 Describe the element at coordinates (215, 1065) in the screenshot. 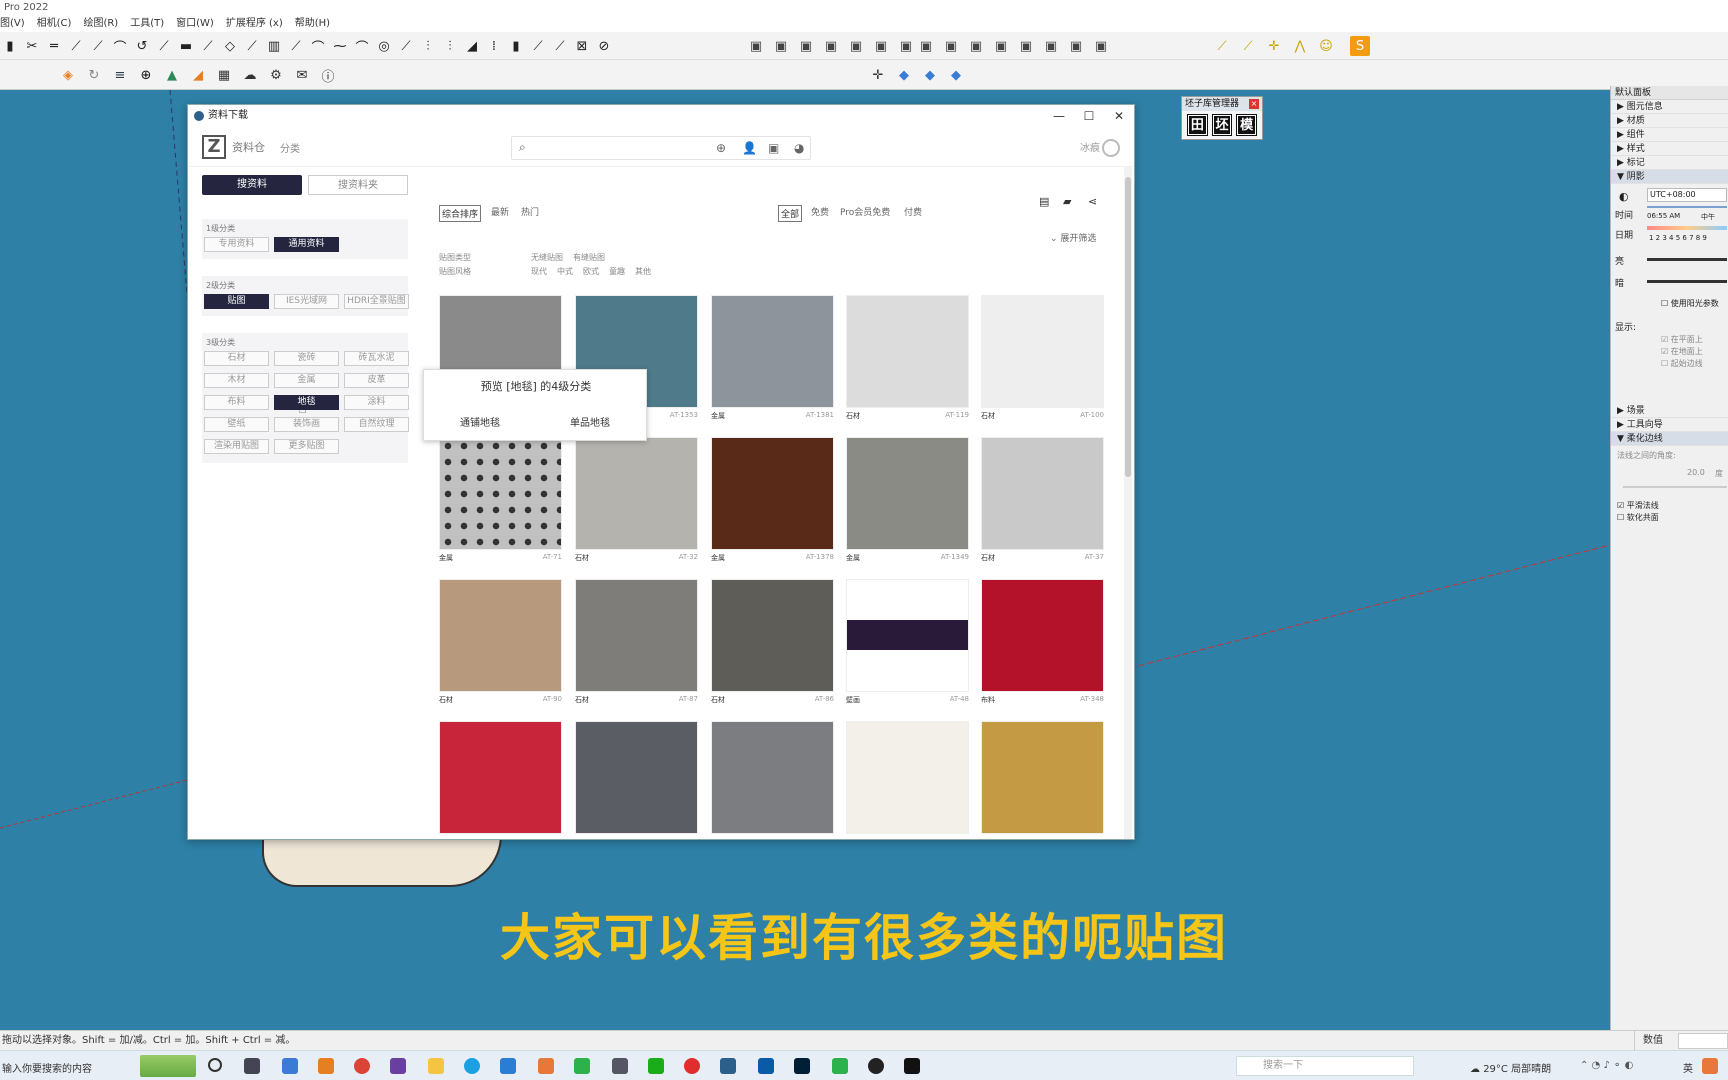

I see `cortana-icon` at that location.